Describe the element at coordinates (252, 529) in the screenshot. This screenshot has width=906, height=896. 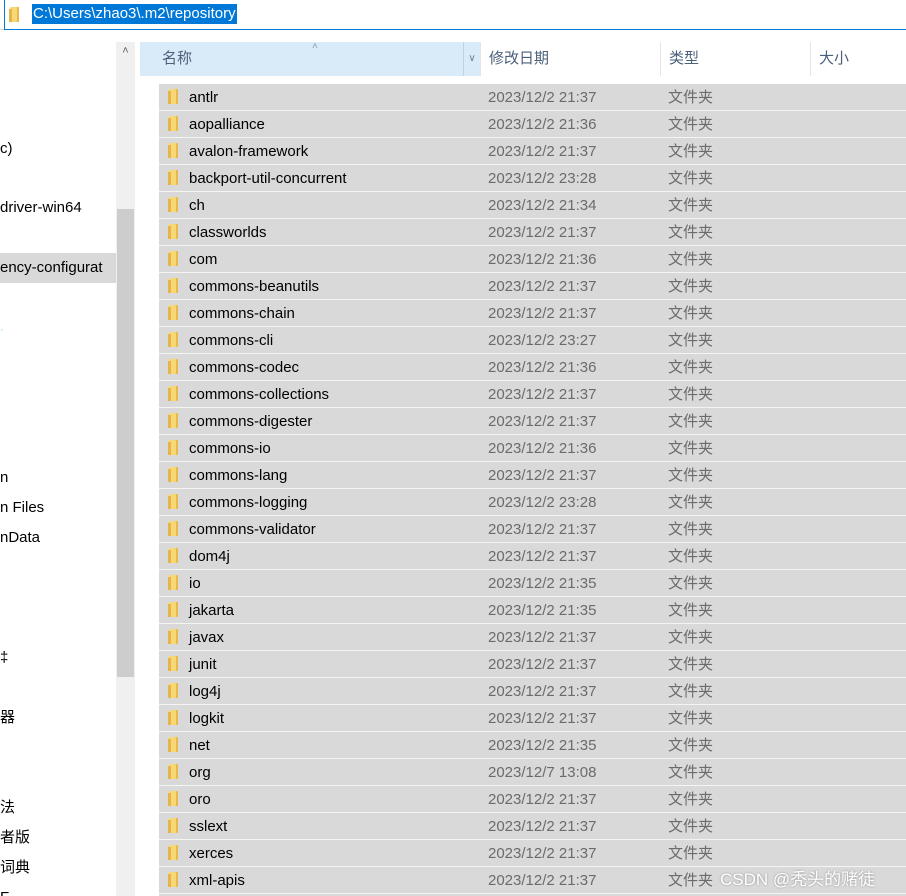
I see `file-name: commons-validator` at that location.